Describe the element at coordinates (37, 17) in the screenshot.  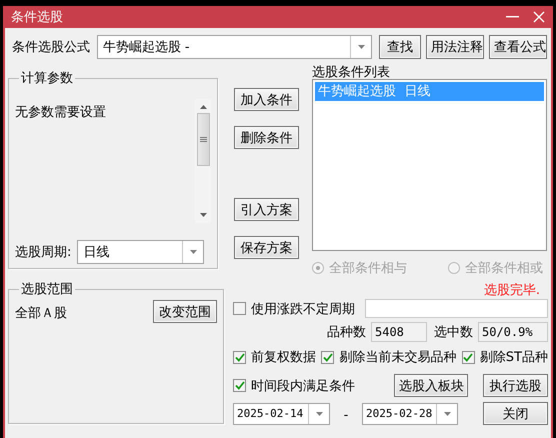
I see `window-title: 条件选股` at that location.